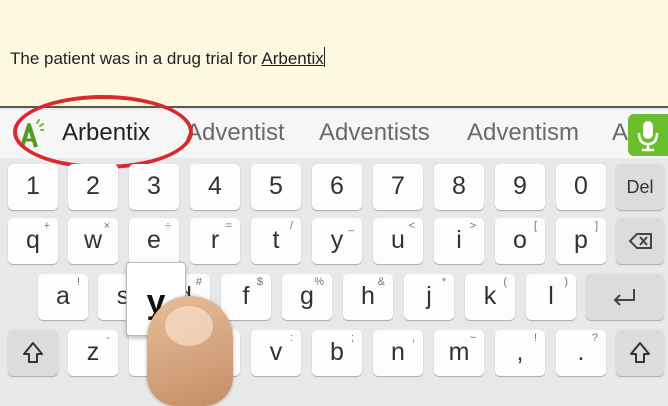 This screenshot has width=668, height=406. Describe the element at coordinates (63, 297) in the screenshot. I see `key-a: a!` at that location.